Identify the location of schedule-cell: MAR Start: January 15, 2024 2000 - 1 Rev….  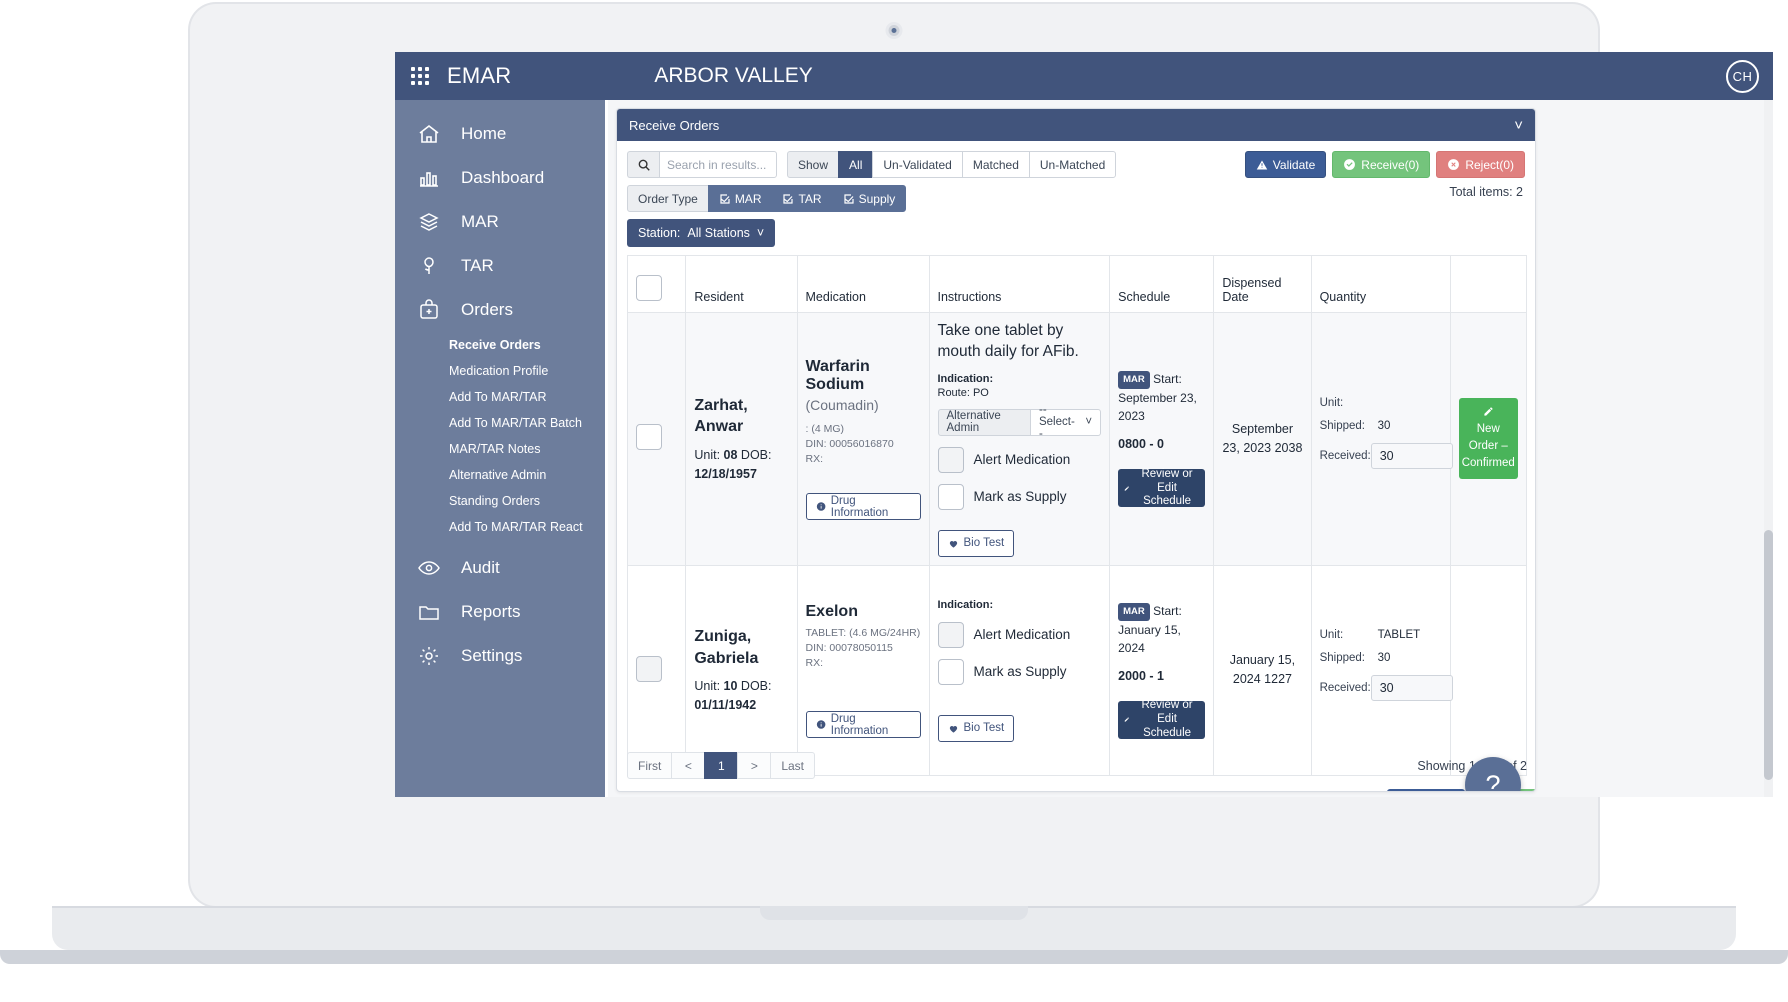
(1162, 670).